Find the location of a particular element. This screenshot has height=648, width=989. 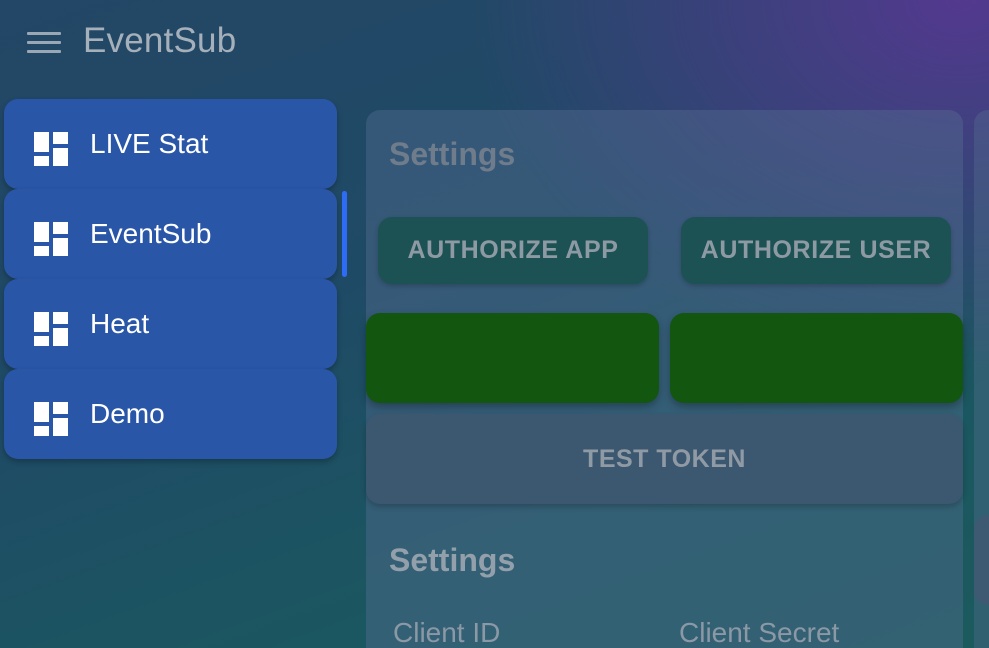

authorize-app-button: AUTHORIZE APP is located at coordinates (513, 250).